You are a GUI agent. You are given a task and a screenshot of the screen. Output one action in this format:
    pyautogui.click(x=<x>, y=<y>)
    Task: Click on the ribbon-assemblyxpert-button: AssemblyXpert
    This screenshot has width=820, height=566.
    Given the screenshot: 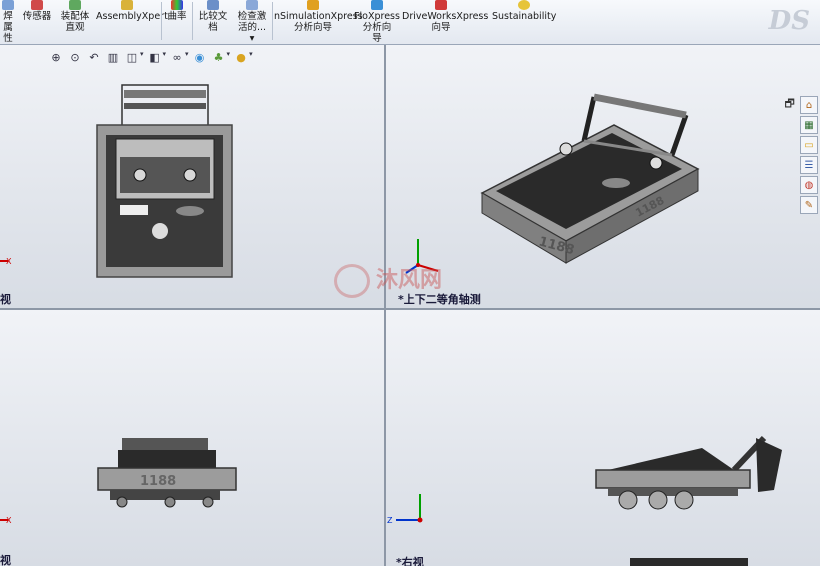 What is the action you would take?
    pyautogui.click(x=132, y=22)
    